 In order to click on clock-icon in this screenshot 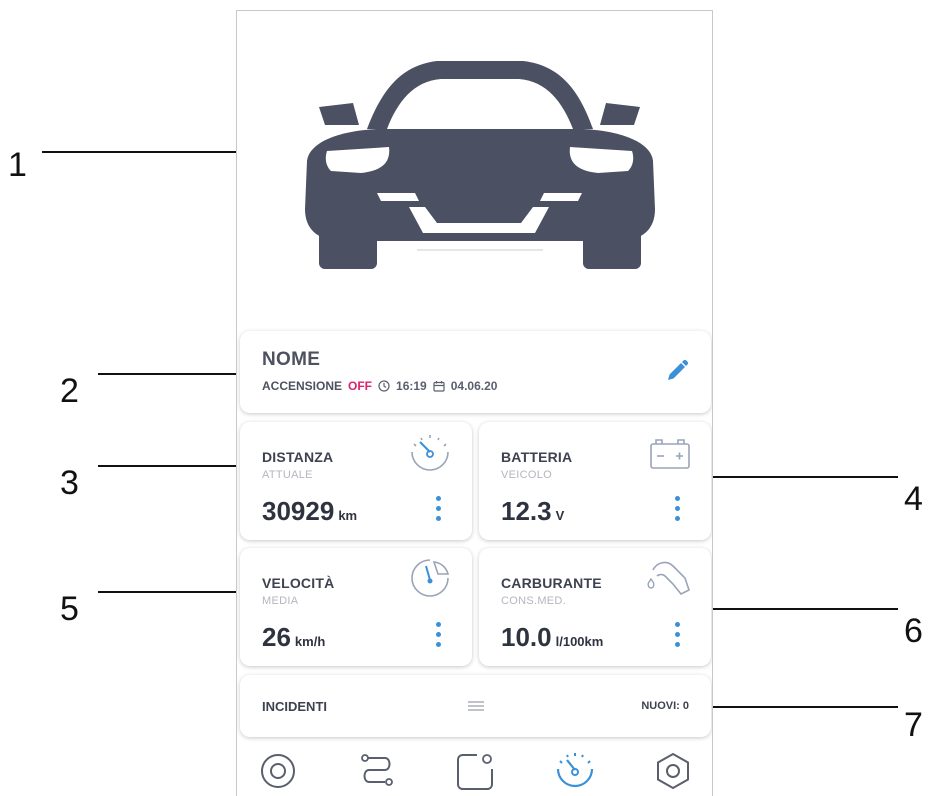, I will do `click(384, 386)`.